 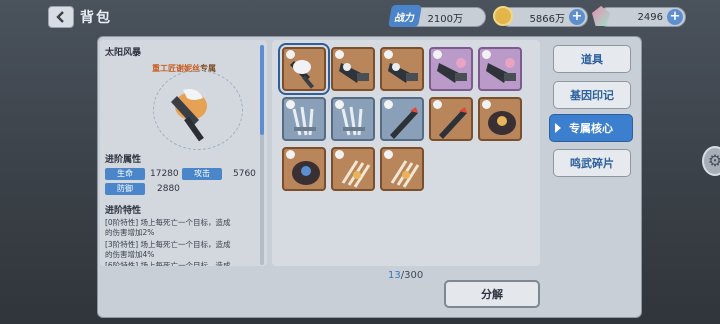 I want to click on tab-exclusive-core: 专属核心, so click(x=591, y=128).